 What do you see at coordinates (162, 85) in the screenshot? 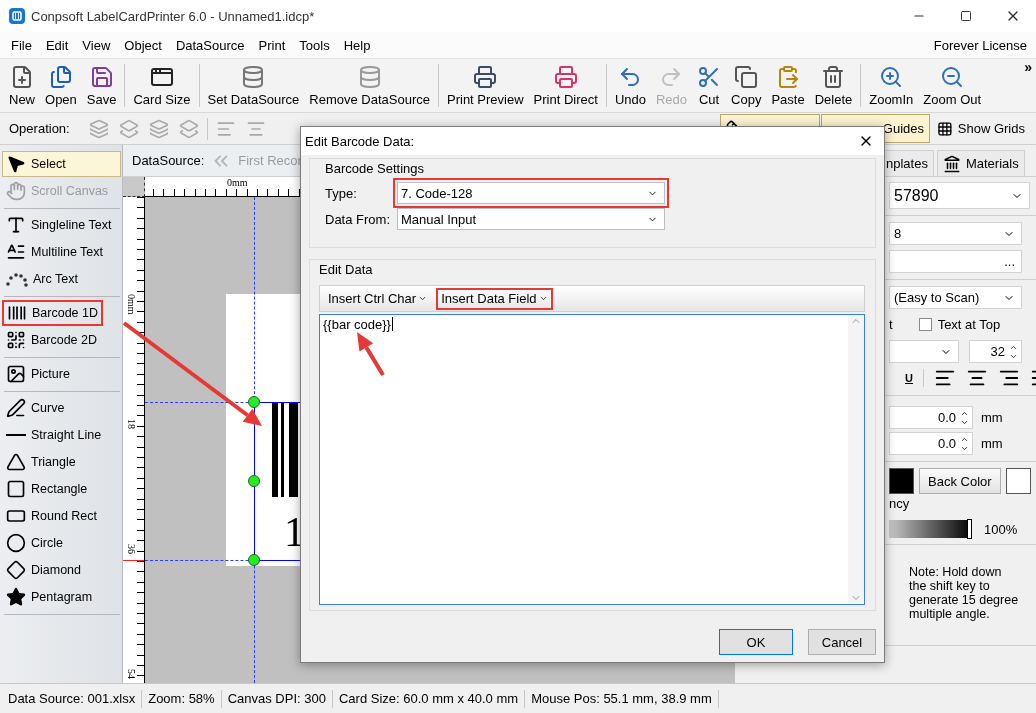
I see `toolbar-button: Card Size` at bounding box center [162, 85].